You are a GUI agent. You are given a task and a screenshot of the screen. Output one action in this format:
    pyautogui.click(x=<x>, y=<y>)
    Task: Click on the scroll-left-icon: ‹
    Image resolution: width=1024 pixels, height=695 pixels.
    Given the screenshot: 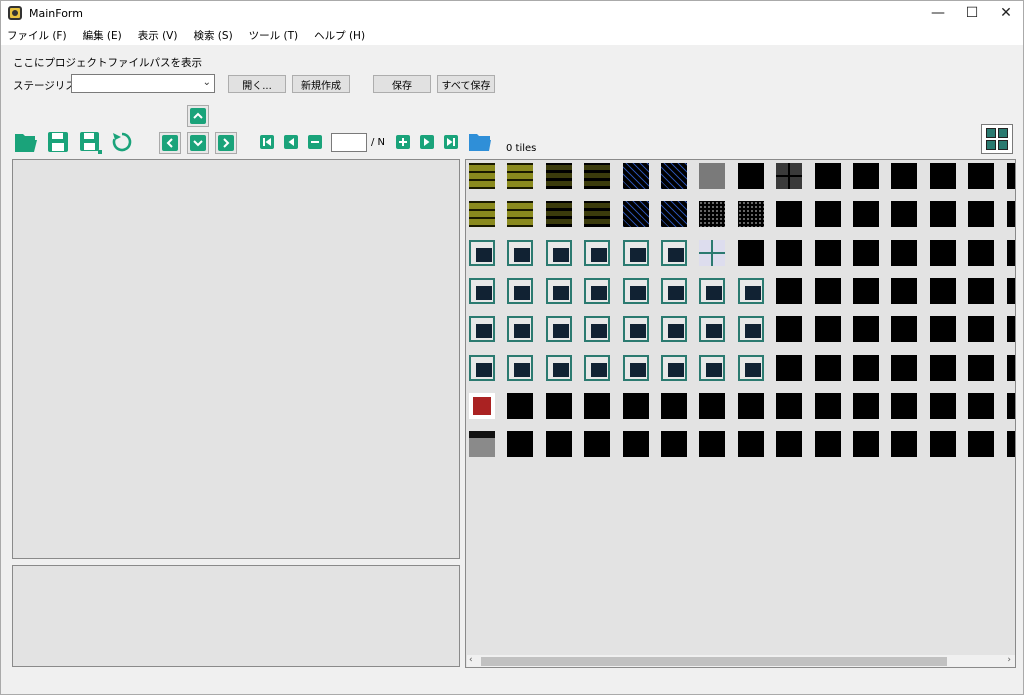 What is the action you would take?
    pyautogui.click(x=471, y=660)
    